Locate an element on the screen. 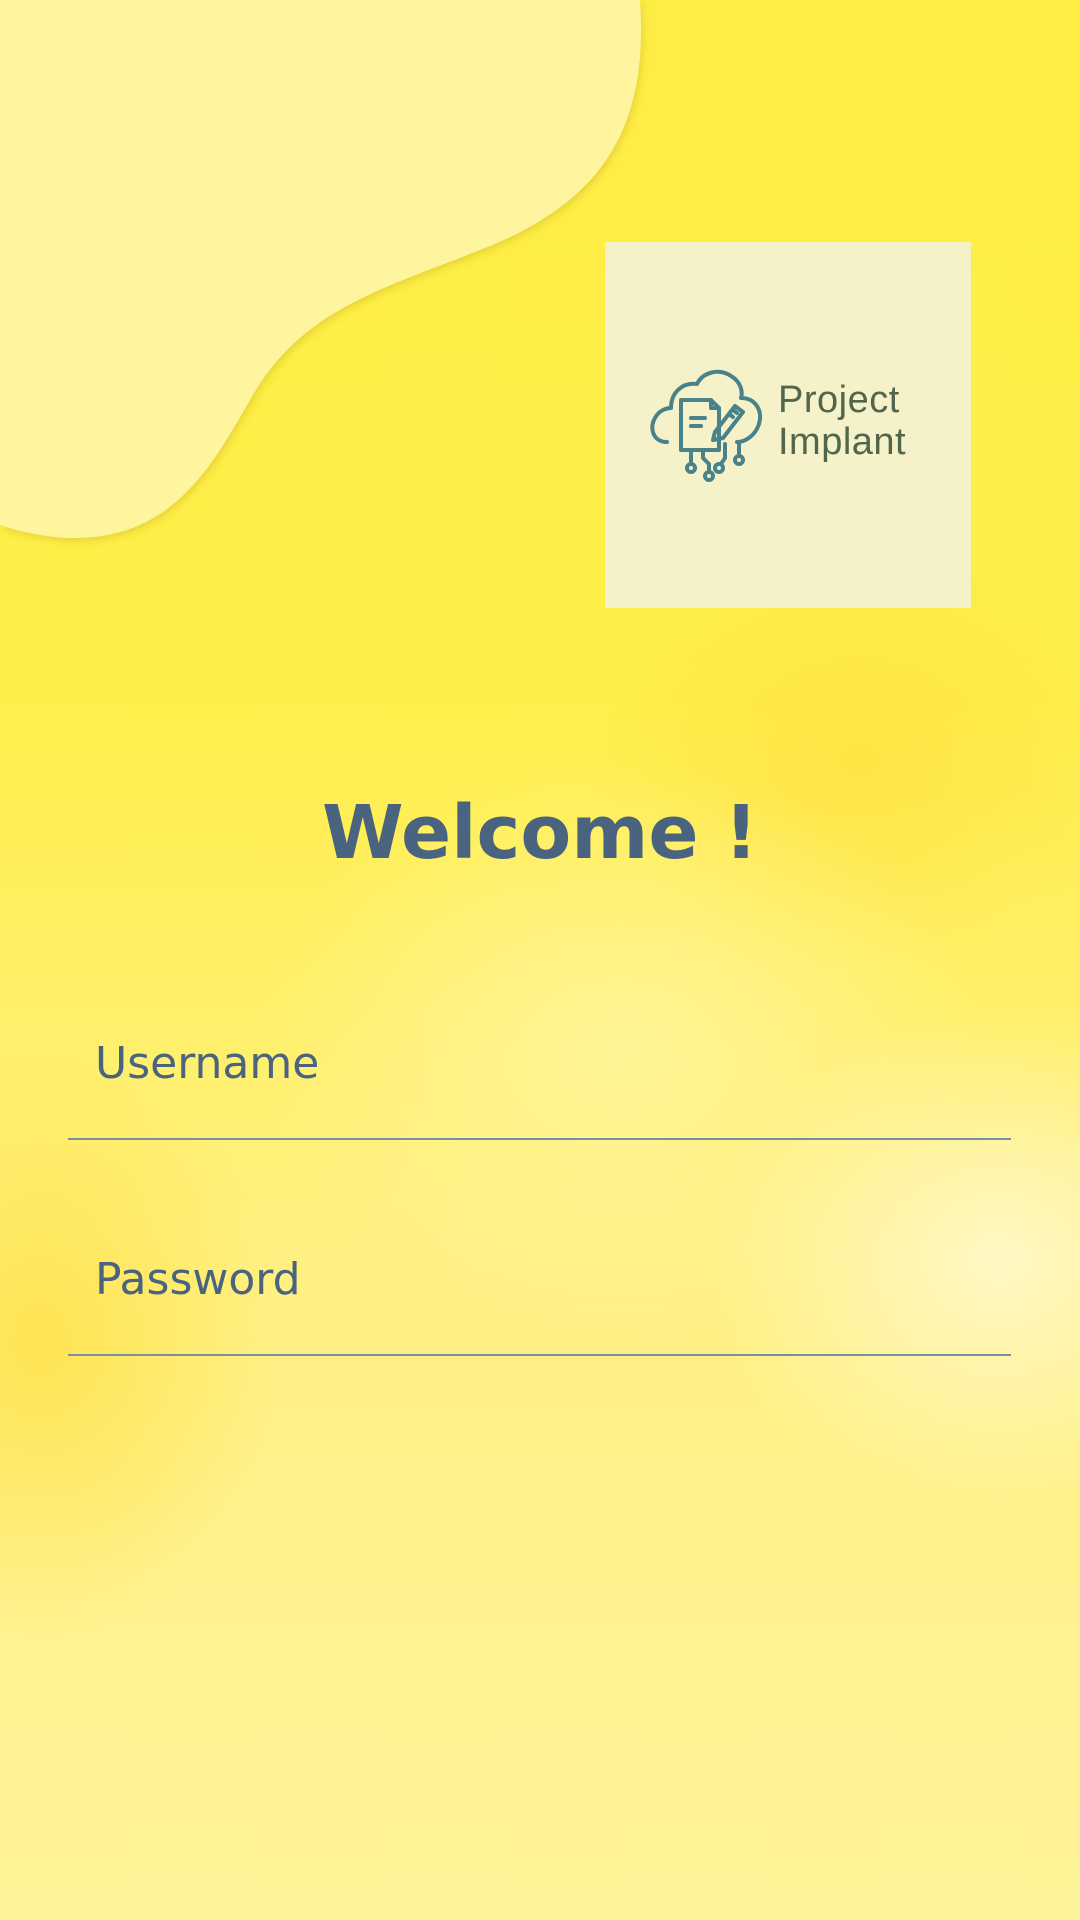 This screenshot has height=1920, width=1080. username-field is located at coordinates (539, 1085).